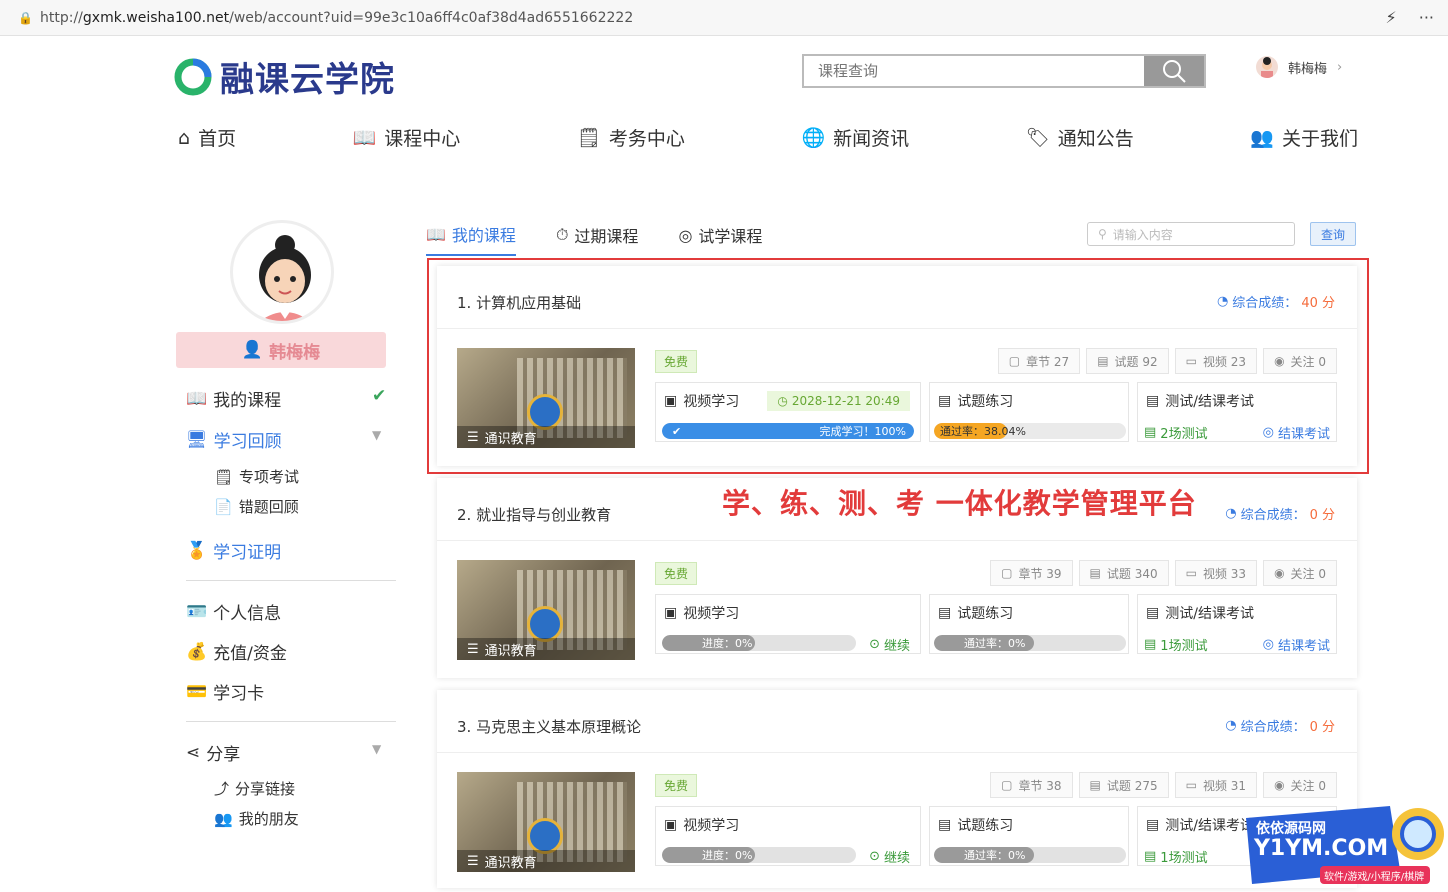  I want to click on site-logo: 融课云学院, so click(283, 76).